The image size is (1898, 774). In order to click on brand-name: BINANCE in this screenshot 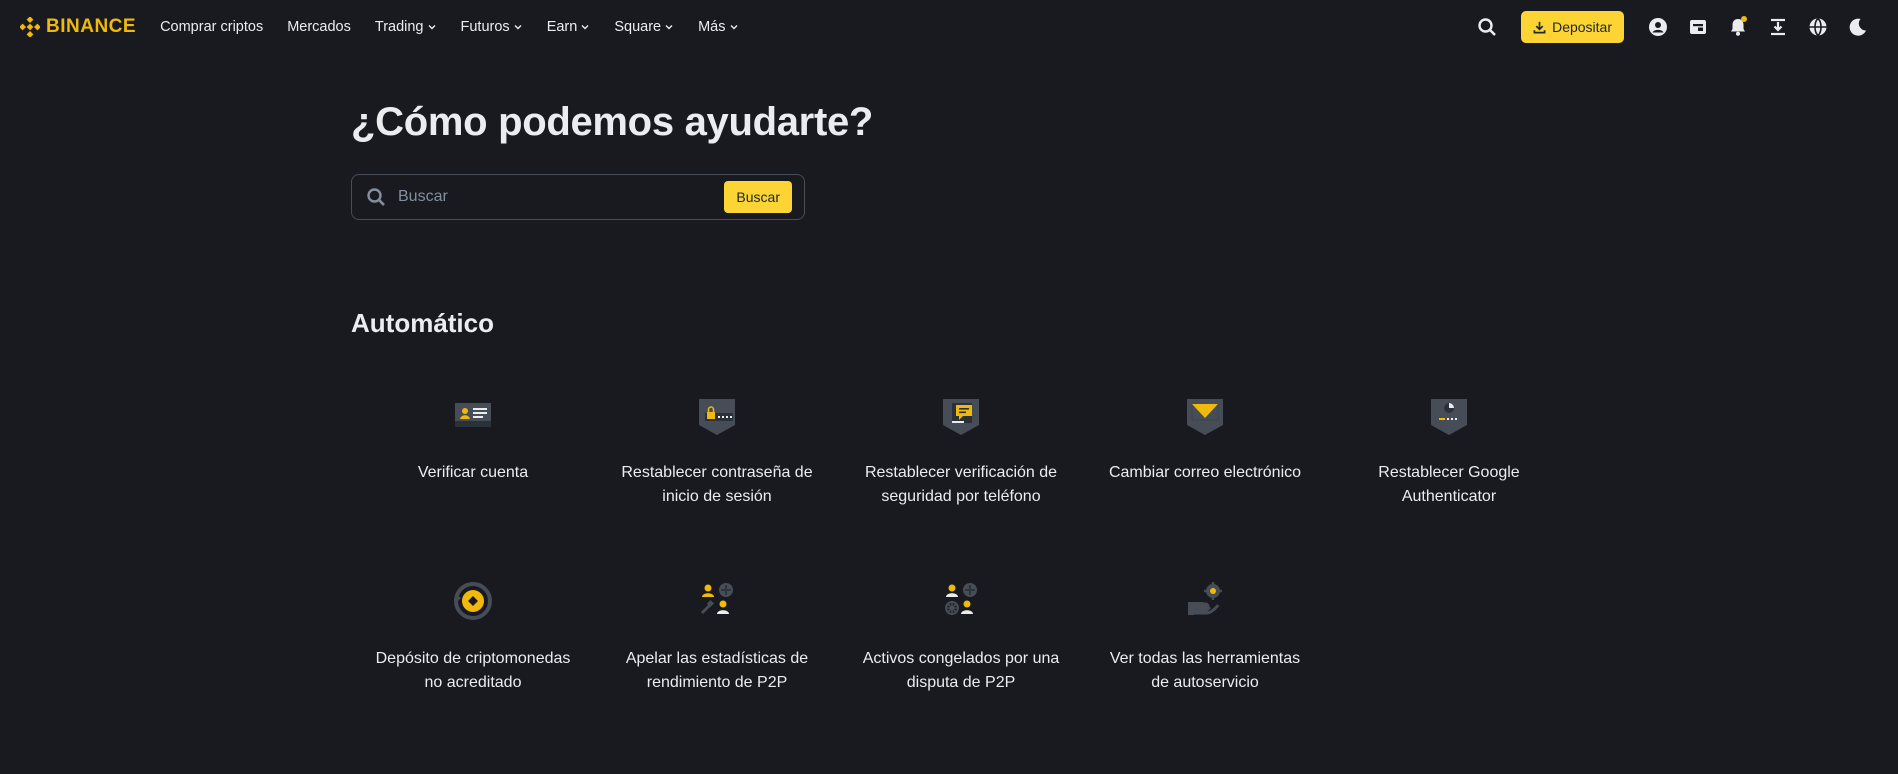, I will do `click(91, 26)`.